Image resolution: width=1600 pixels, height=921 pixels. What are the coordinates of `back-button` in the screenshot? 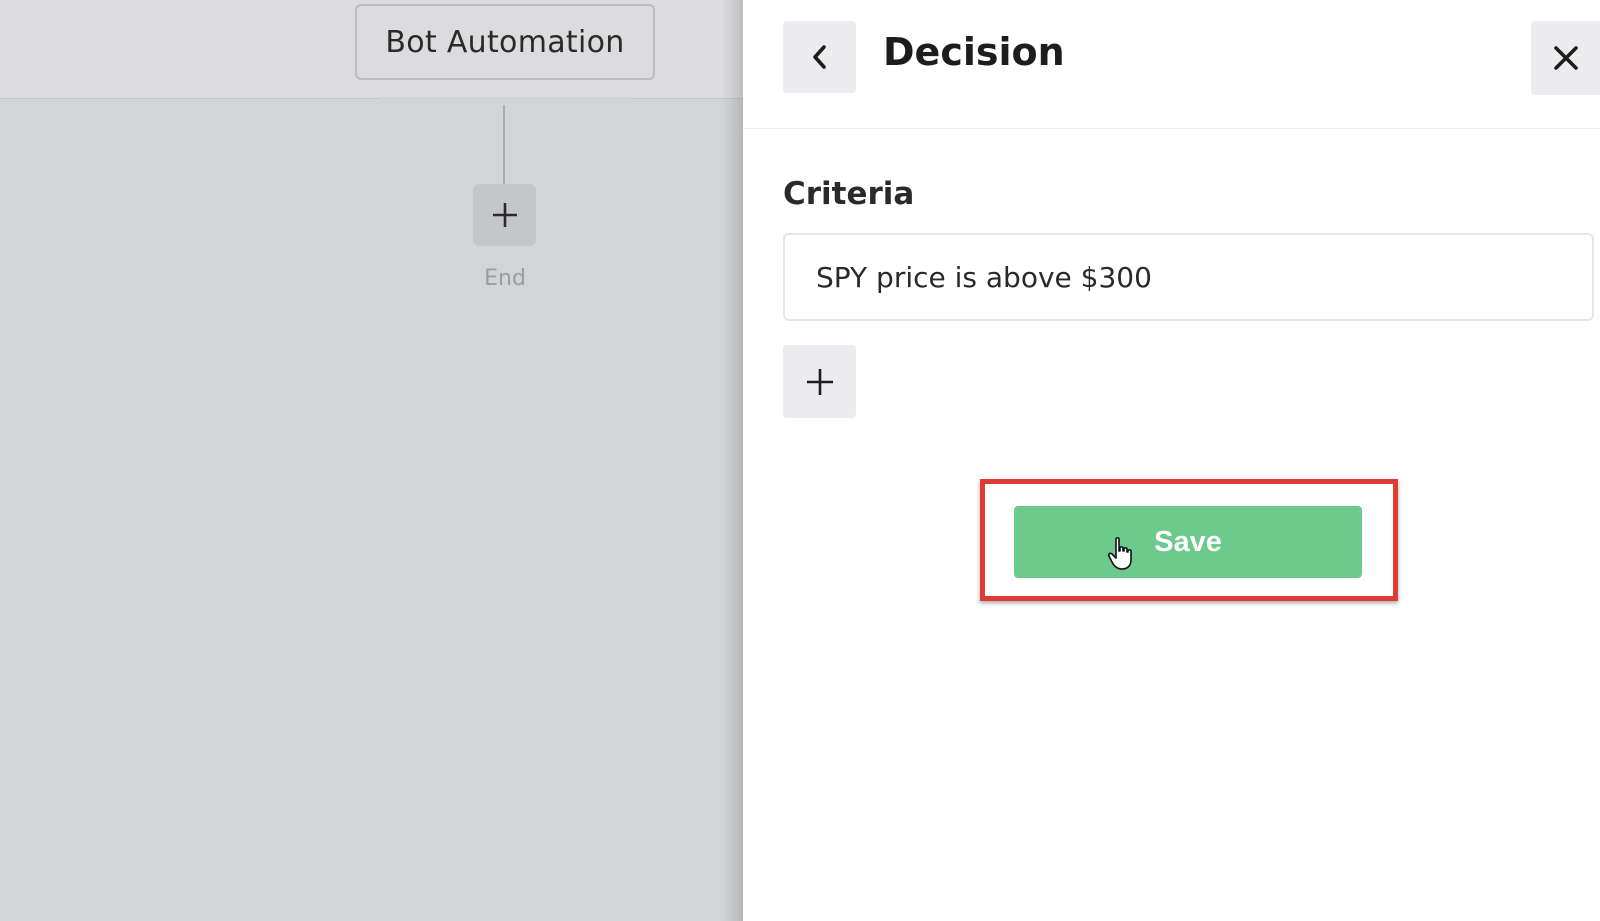 It's located at (819, 57).